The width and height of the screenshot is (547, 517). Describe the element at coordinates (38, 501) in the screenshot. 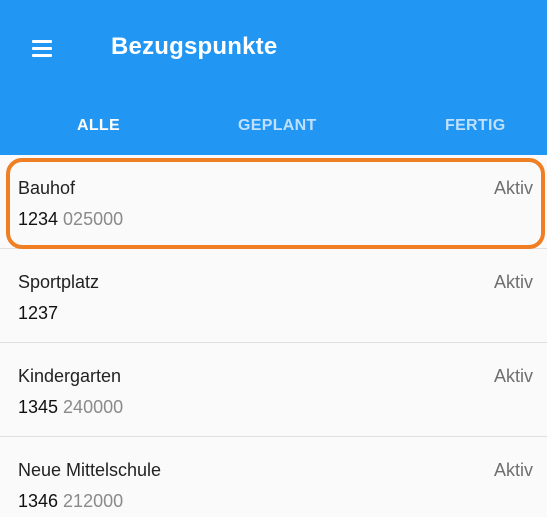

I see `item-code-number: 1346` at that location.